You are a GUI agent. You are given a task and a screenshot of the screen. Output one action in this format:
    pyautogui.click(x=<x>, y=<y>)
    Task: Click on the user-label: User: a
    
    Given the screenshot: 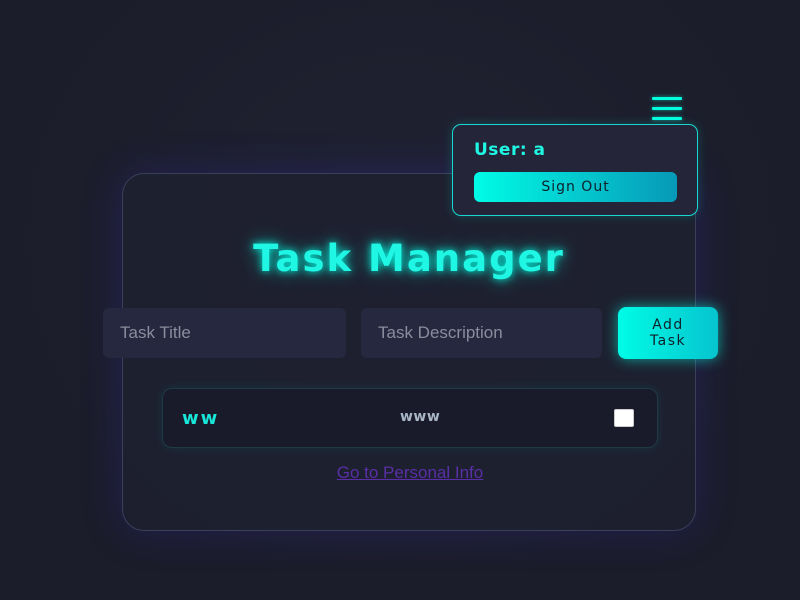 What is the action you would take?
    pyautogui.click(x=510, y=150)
    